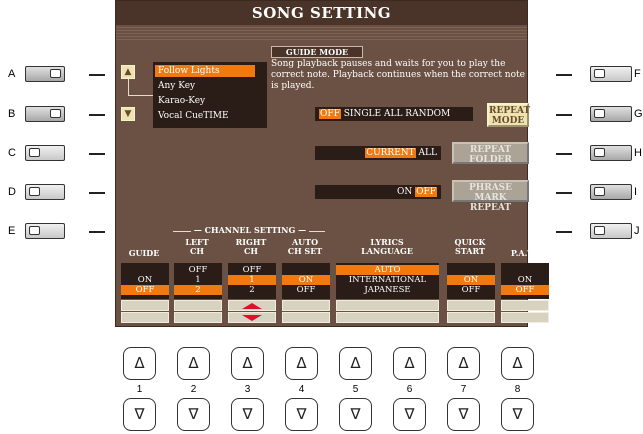 This screenshot has width=643, height=434. What do you see at coordinates (45, 153) in the screenshot?
I see `button-c` at bounding box center [45, 153].